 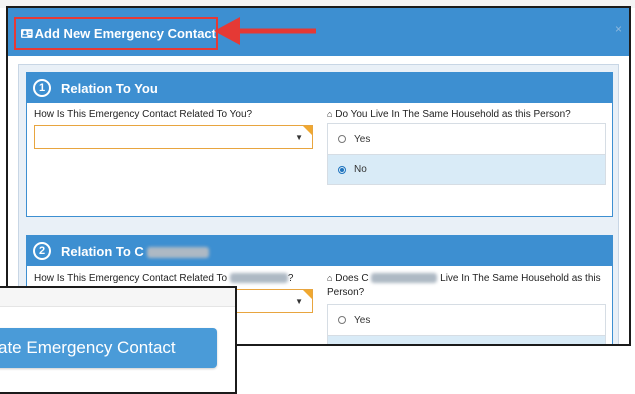 I want to click on step-number-badge: 2, so click(x=42, y=251).